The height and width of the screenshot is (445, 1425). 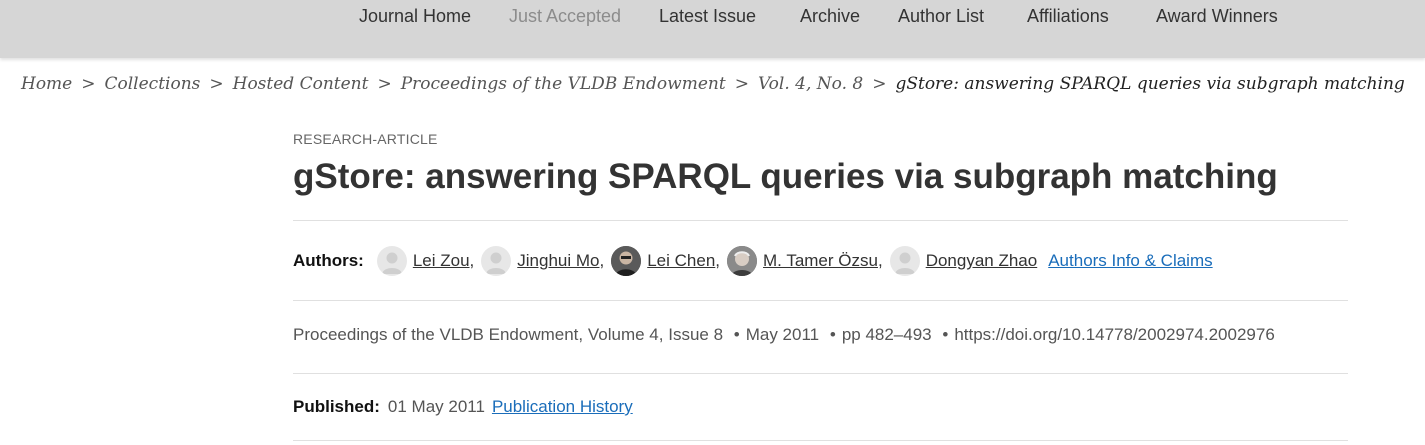 What do you see at coordinates (695, 334) in the screenshot?
I see `issue: Issue 8` at bounding box center [695, 334].